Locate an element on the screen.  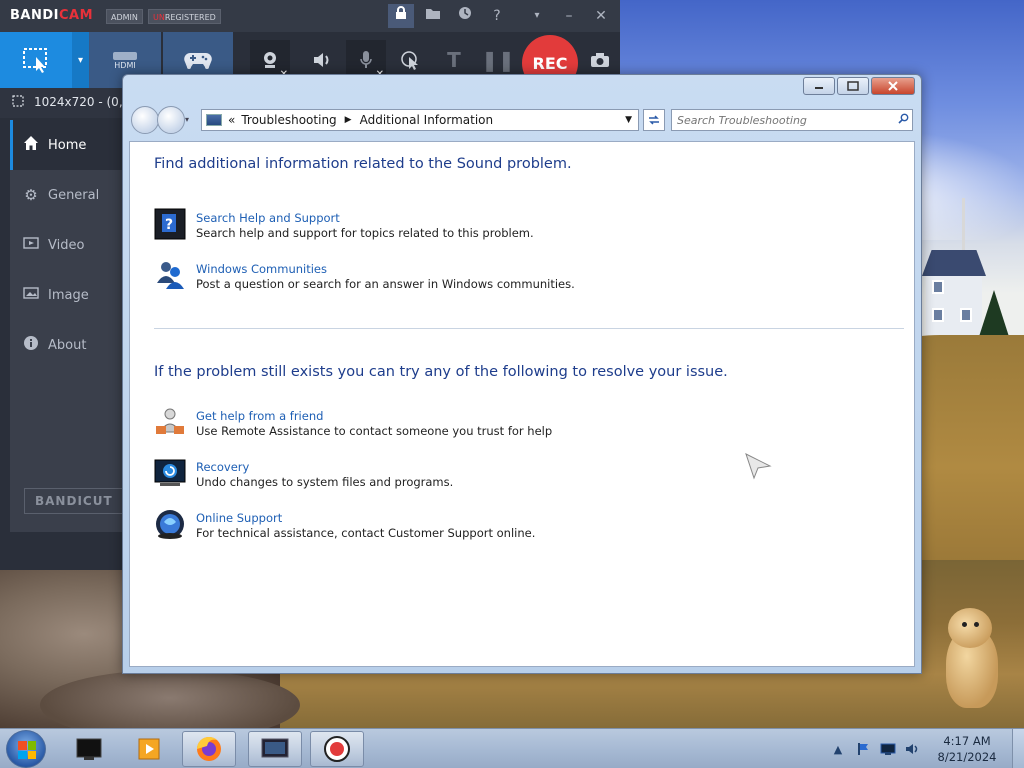
window-app-icon is located at coordinates (275, 748).